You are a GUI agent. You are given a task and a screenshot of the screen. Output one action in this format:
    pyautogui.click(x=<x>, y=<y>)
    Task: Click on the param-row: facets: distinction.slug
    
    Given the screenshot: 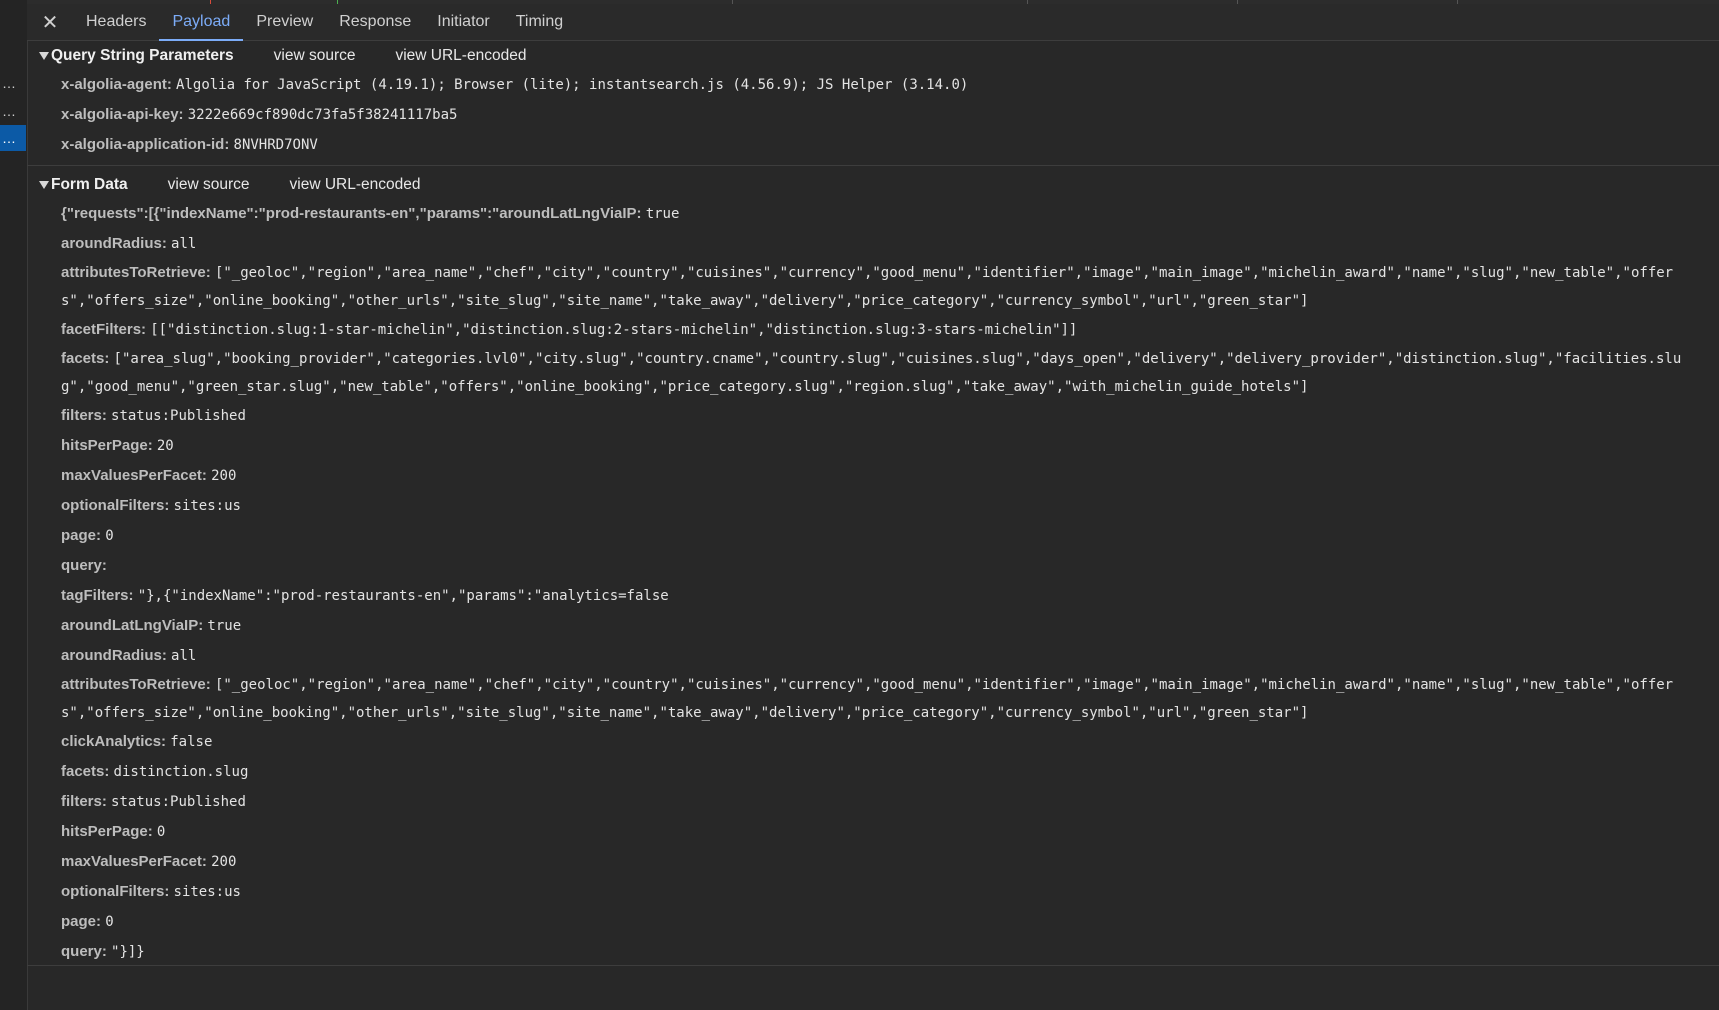 What is the action you would take?
    pyautogui.click(x=873, y=772)
    